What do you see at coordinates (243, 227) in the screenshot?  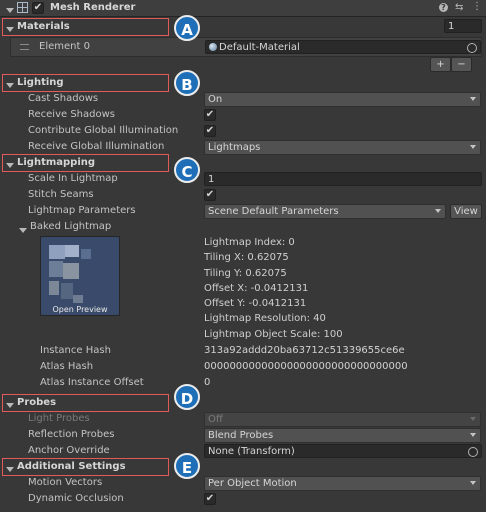 I see `baked-lightmap-row: Baked Lightmap` at bounding box center [243, 227].